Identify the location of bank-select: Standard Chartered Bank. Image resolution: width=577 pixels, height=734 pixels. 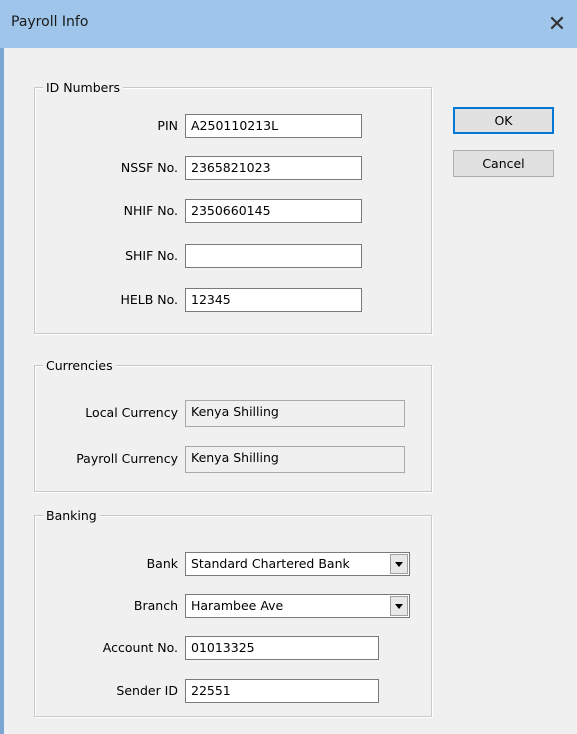
(297, 564).